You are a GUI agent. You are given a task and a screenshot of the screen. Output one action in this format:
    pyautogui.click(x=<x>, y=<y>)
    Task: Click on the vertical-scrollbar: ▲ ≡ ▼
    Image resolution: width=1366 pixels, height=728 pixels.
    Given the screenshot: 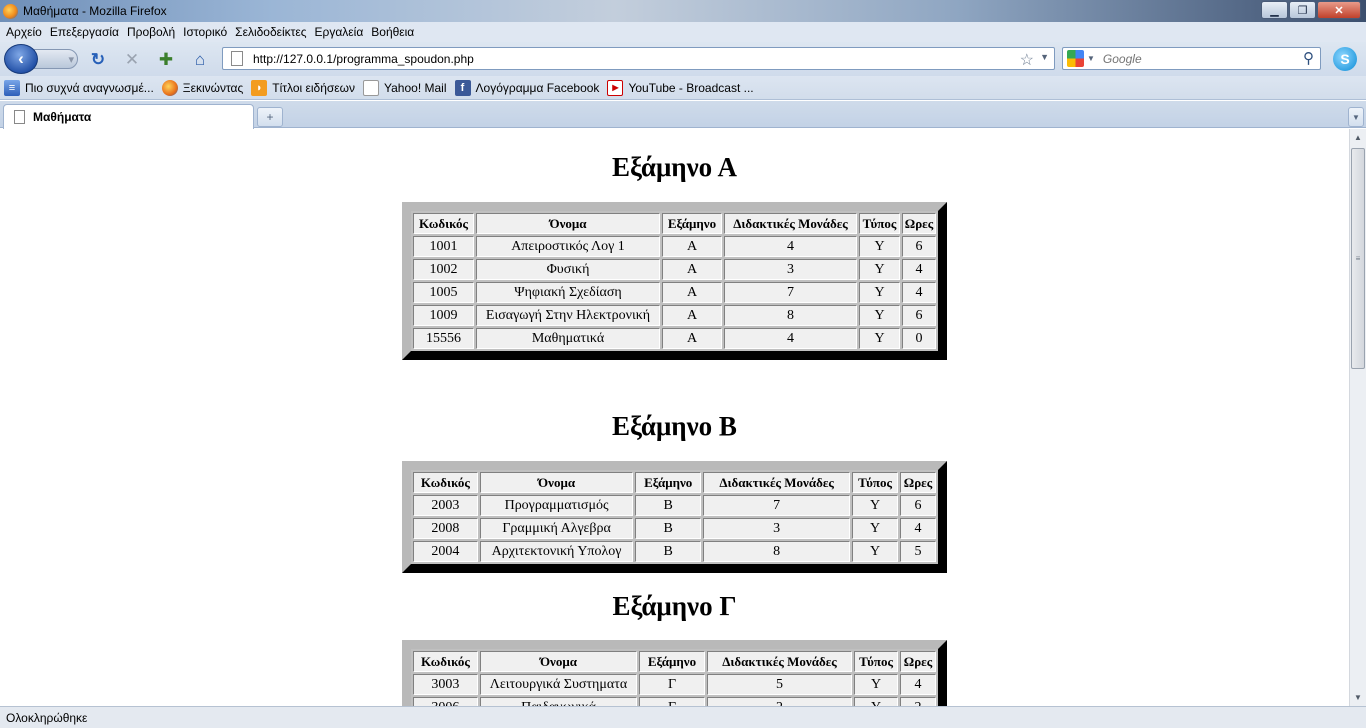 What is the action you would take?
    pyautogui.click(x=1357, y=417)
    